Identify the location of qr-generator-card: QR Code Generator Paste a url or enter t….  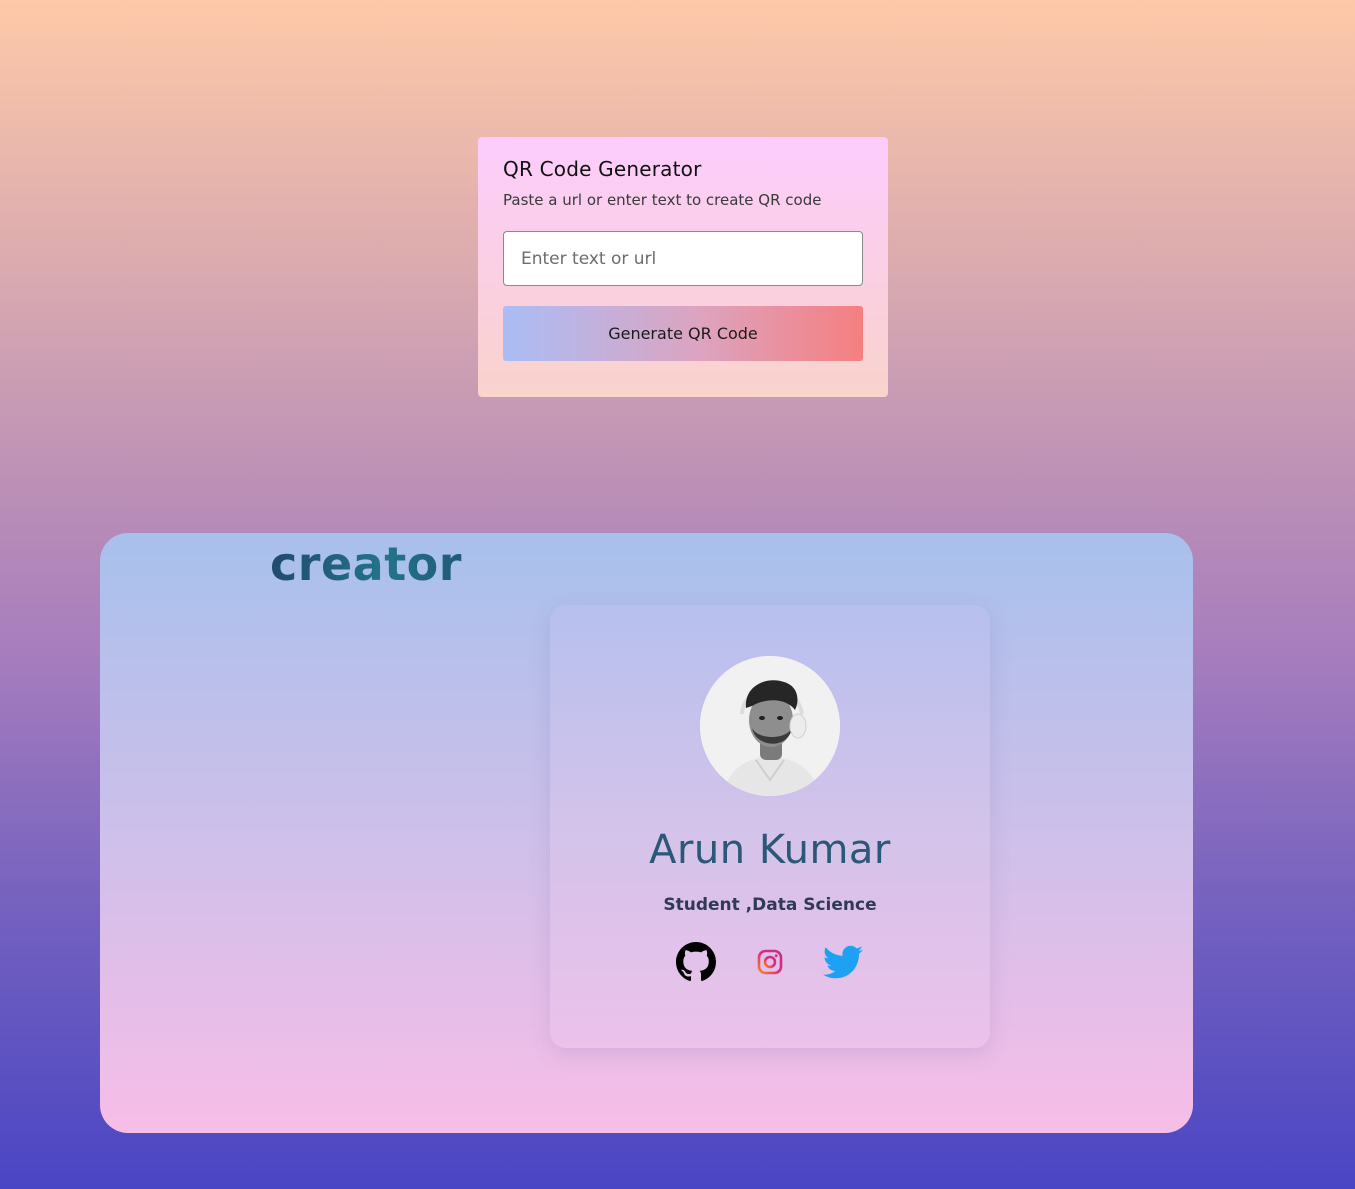
(683, 267).